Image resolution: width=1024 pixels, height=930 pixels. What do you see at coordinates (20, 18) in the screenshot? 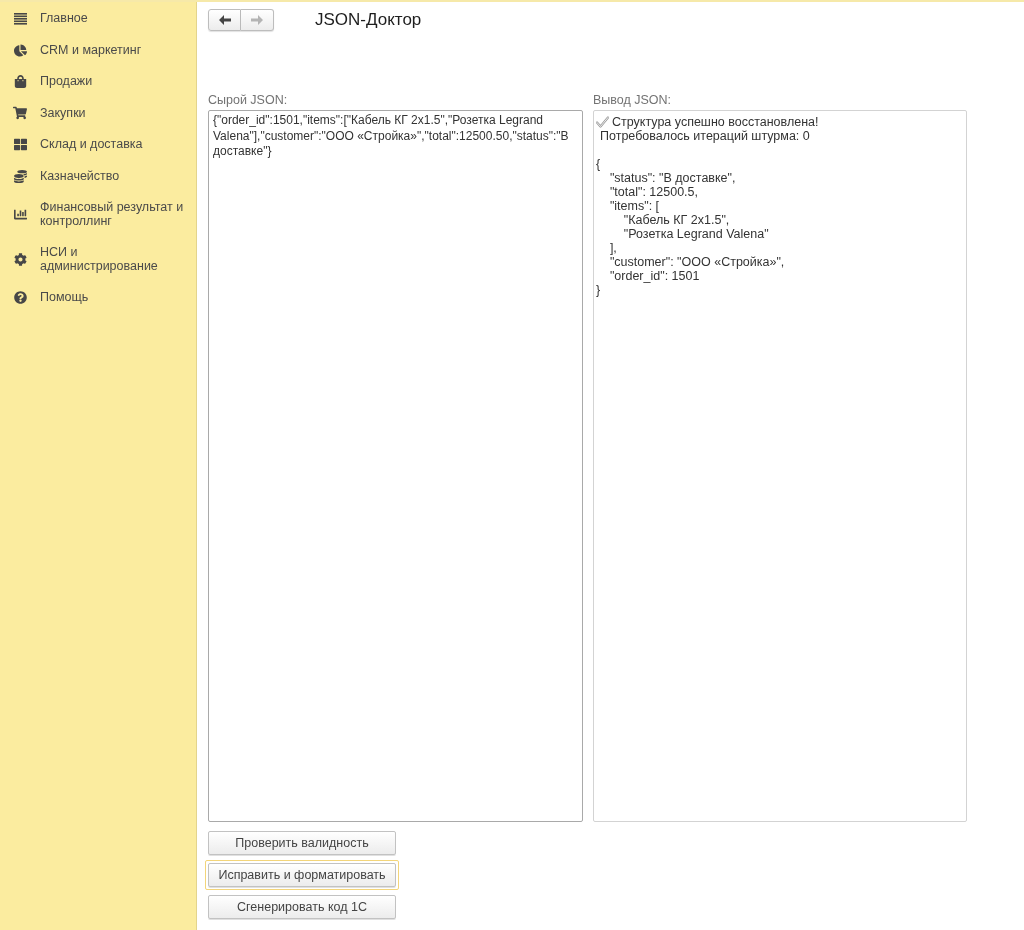
I see `list-icon` at bounding box center [20, 18].